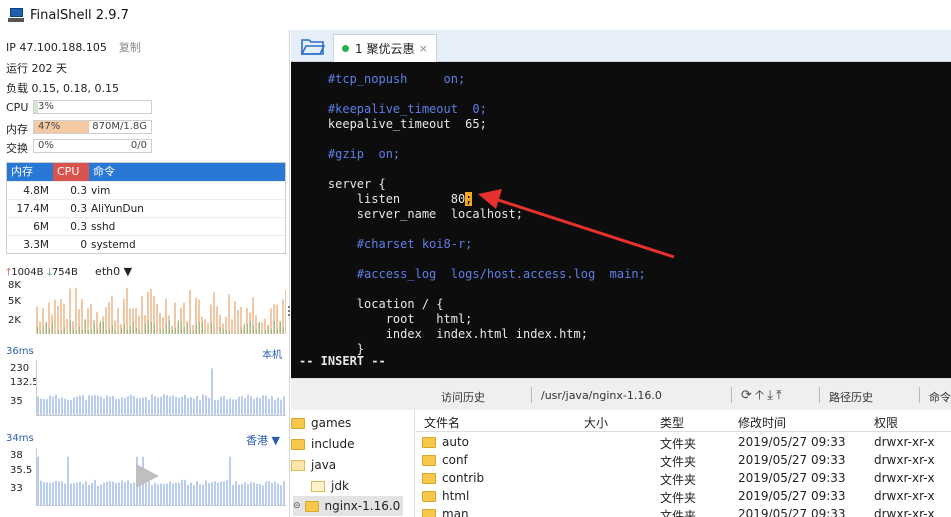  I want to click on col-memory: 内存, so click(30, 172).